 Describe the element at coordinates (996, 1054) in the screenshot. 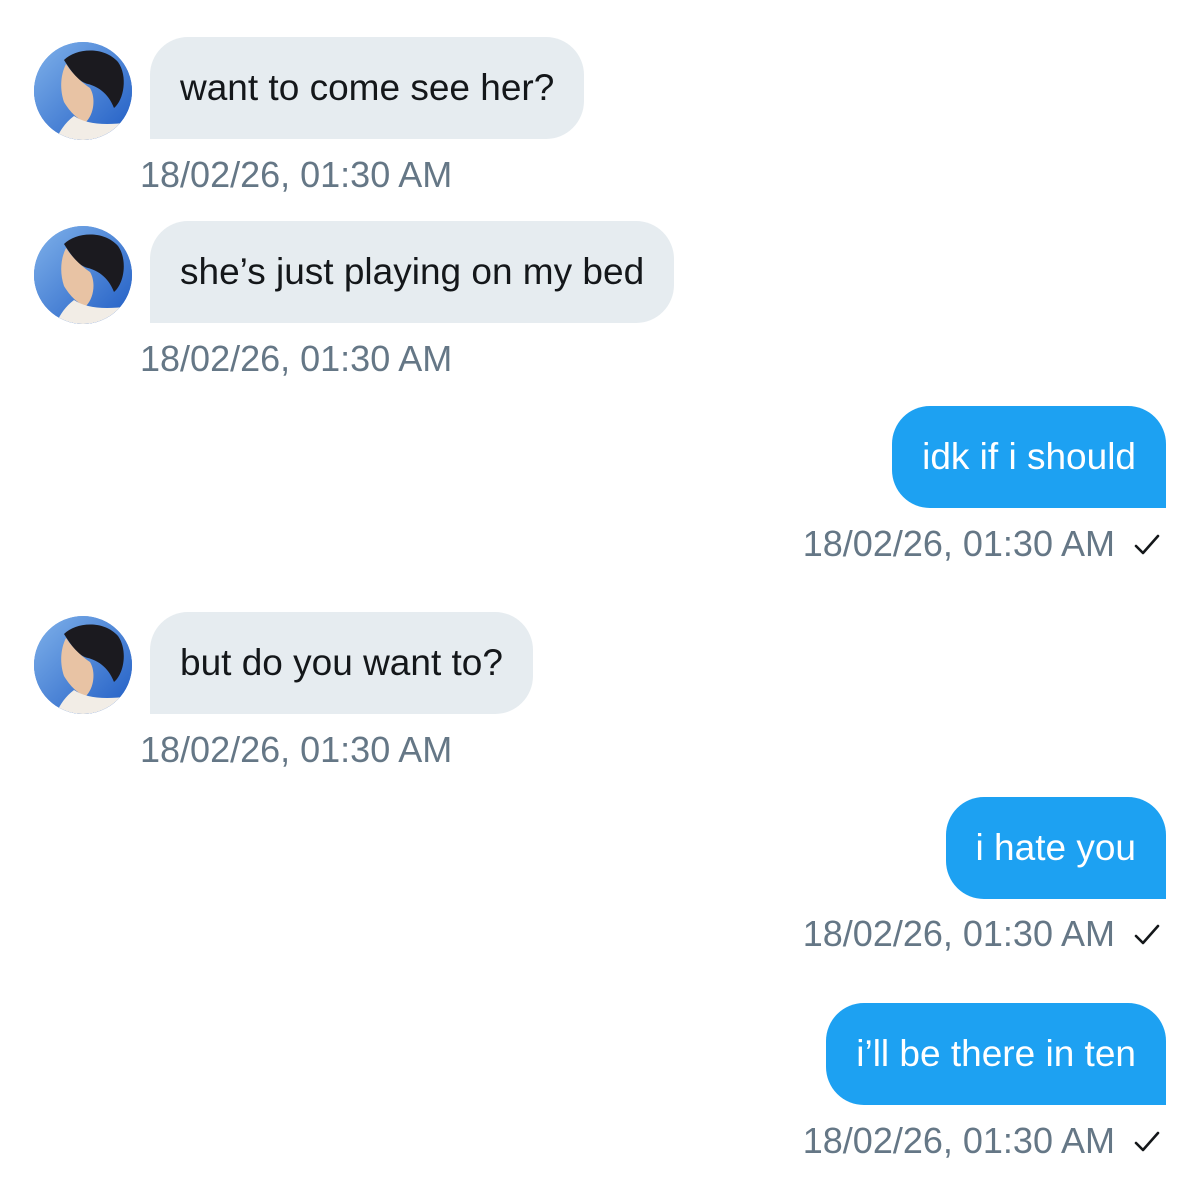

I see `message-bubble: i’ll be there in ten` at that location.